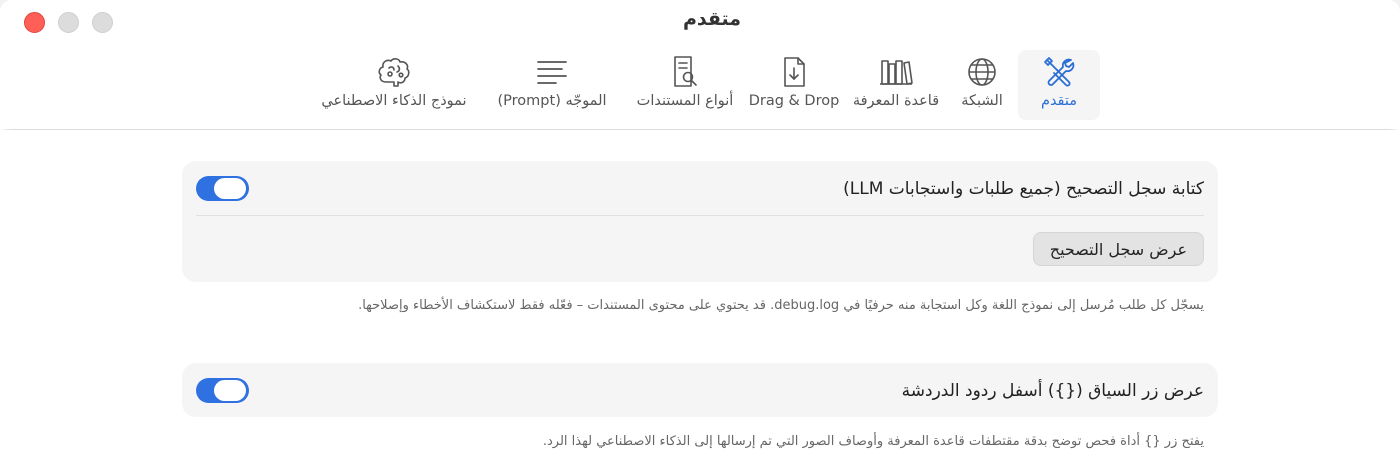  What do you see at coordinates (394, 101) in the screenshot?
I see `tab-label: نموذج الذكاء الاصطناعي` at bounding box center [394, 101].